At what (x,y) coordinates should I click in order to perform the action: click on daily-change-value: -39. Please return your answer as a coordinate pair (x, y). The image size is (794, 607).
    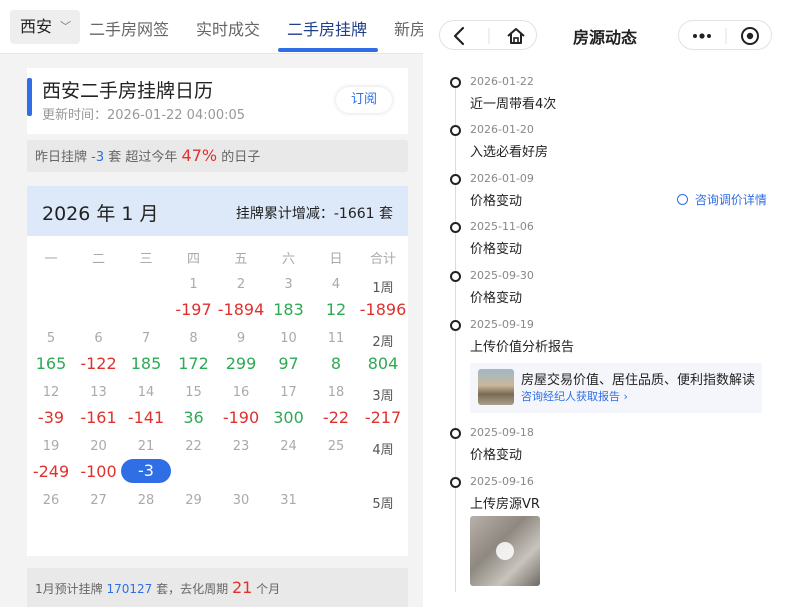
    Looking at the image, I should click on (51, 417).